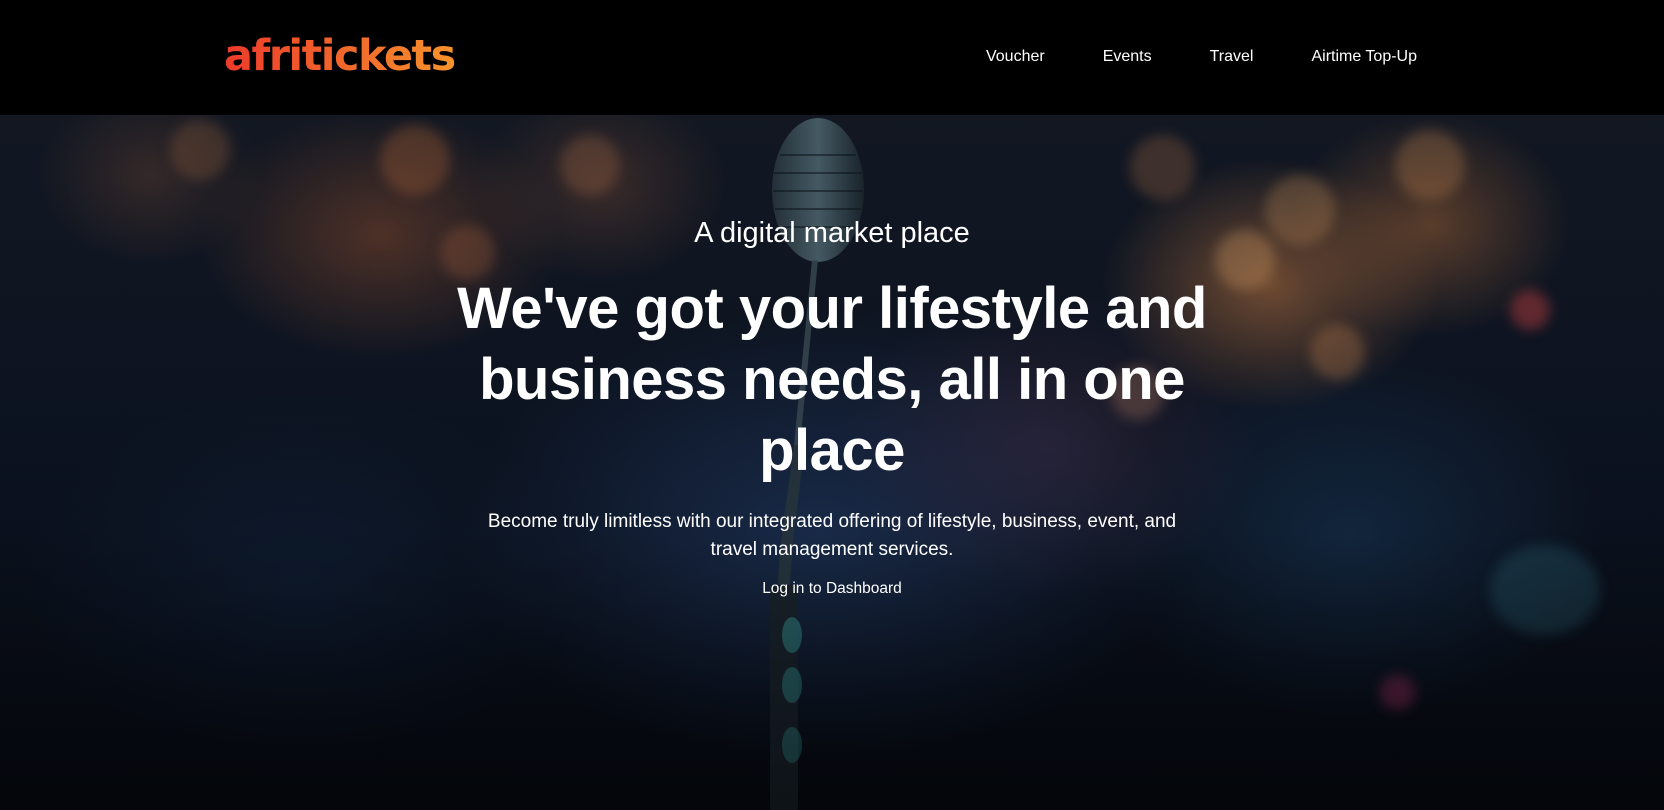  What do you see at coordinates (1015, 57) in the screenshot?
I see `nav-item-voucher: Voucher` at bounding box center [1015, 57].